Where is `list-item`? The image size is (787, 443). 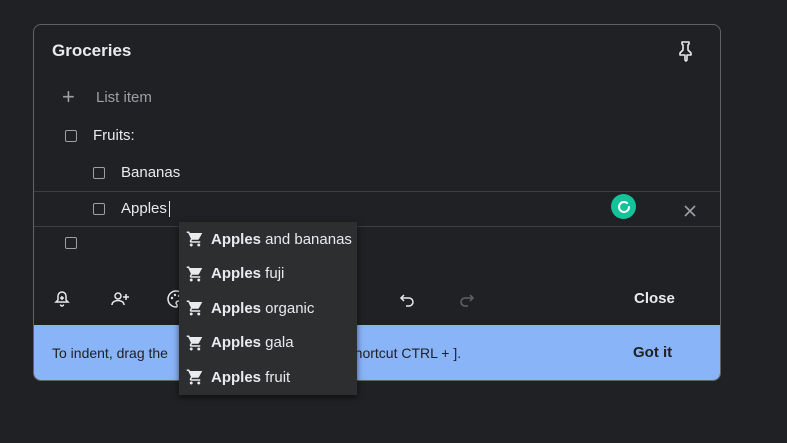 list-item is located at coordinates (79, 243).